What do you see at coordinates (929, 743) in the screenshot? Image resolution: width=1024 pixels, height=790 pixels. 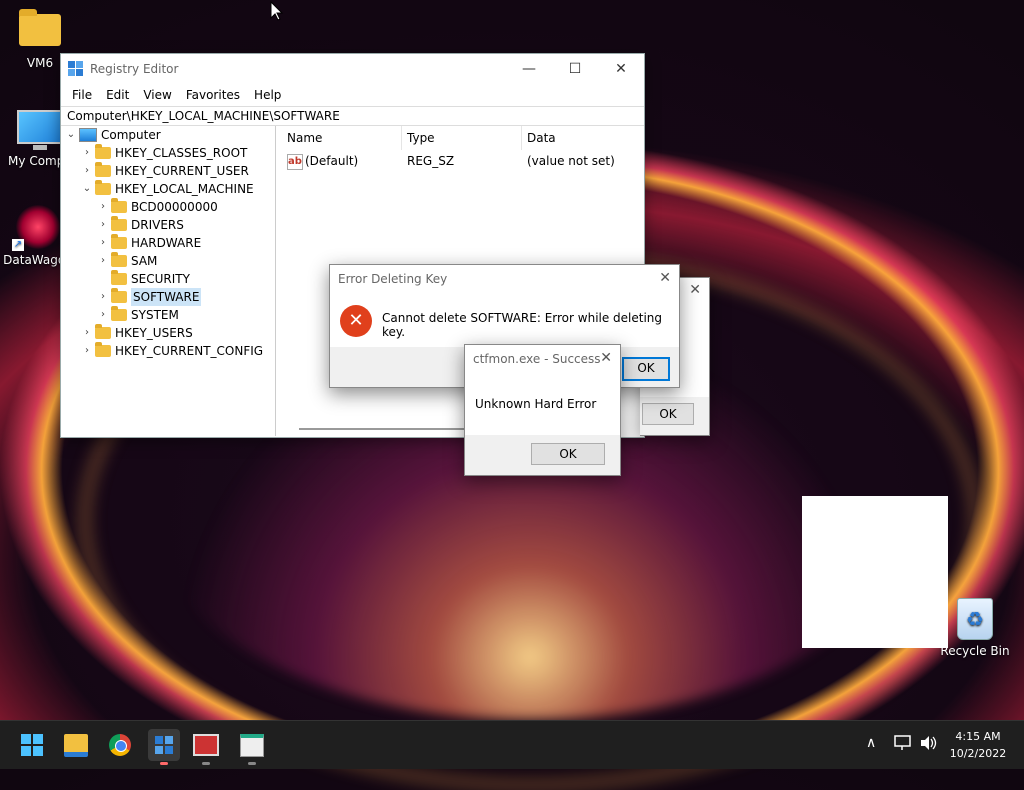 I see `volume-icon` at bounding box center [929, 743].